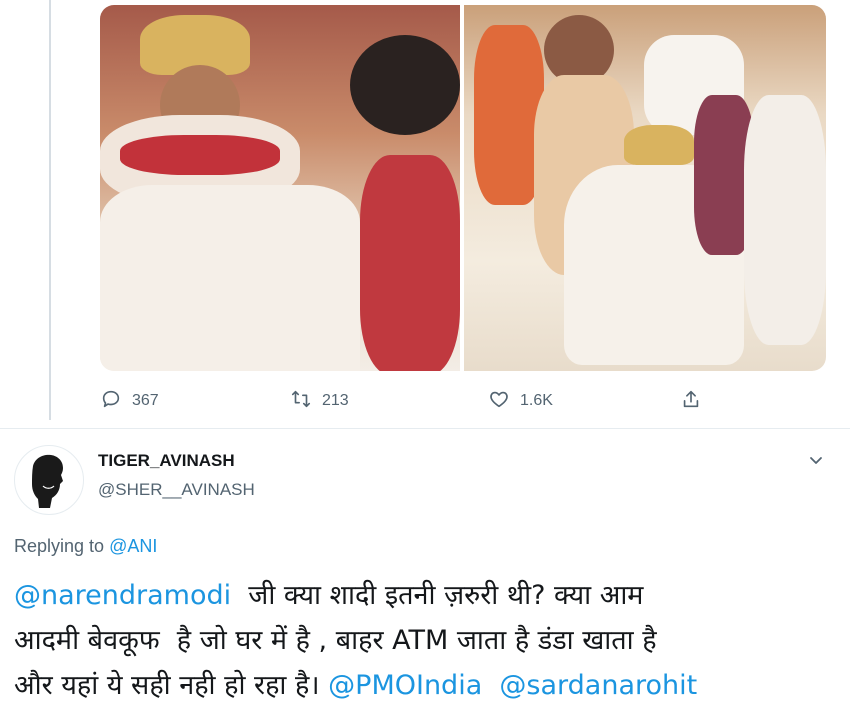  I want to click on share-icon, so click(691, 401).